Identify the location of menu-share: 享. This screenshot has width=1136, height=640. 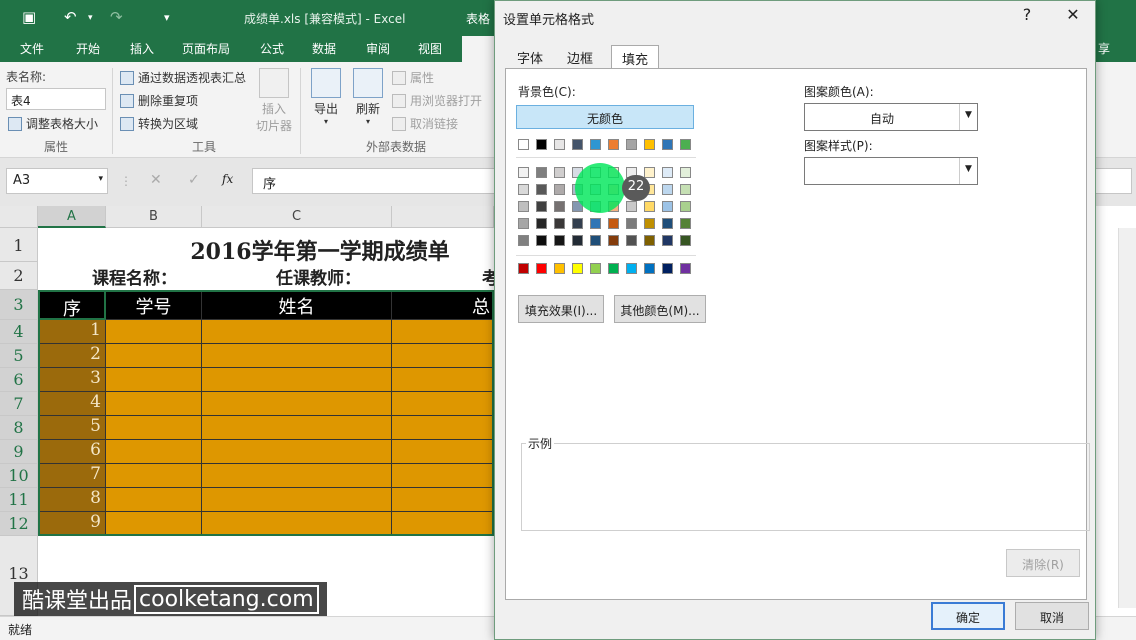
(1104, 48).